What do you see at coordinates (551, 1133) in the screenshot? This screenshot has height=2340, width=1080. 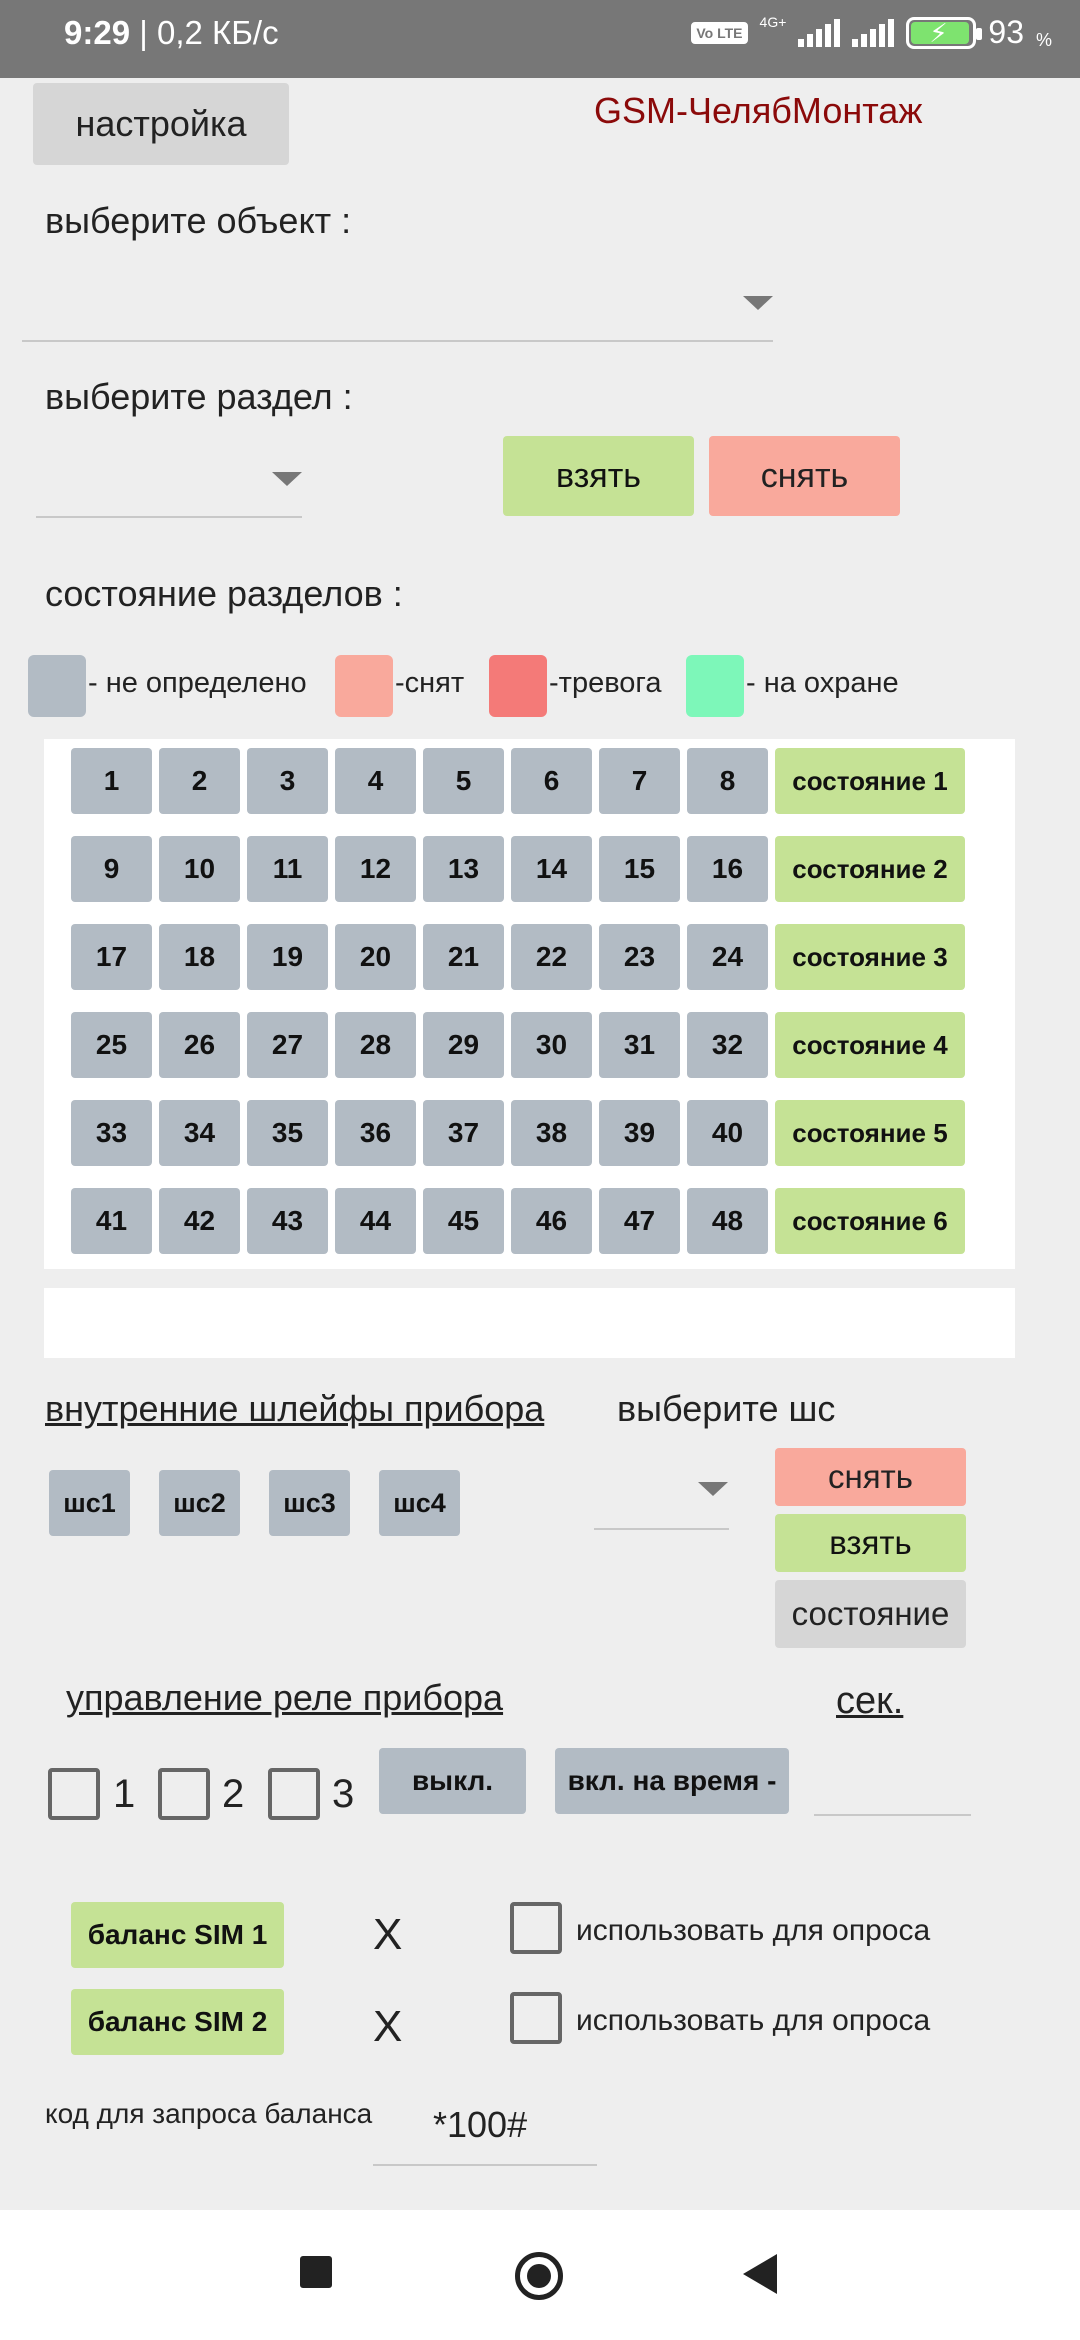 I see `section-cell: 38` at bounding box center [551, 1133].